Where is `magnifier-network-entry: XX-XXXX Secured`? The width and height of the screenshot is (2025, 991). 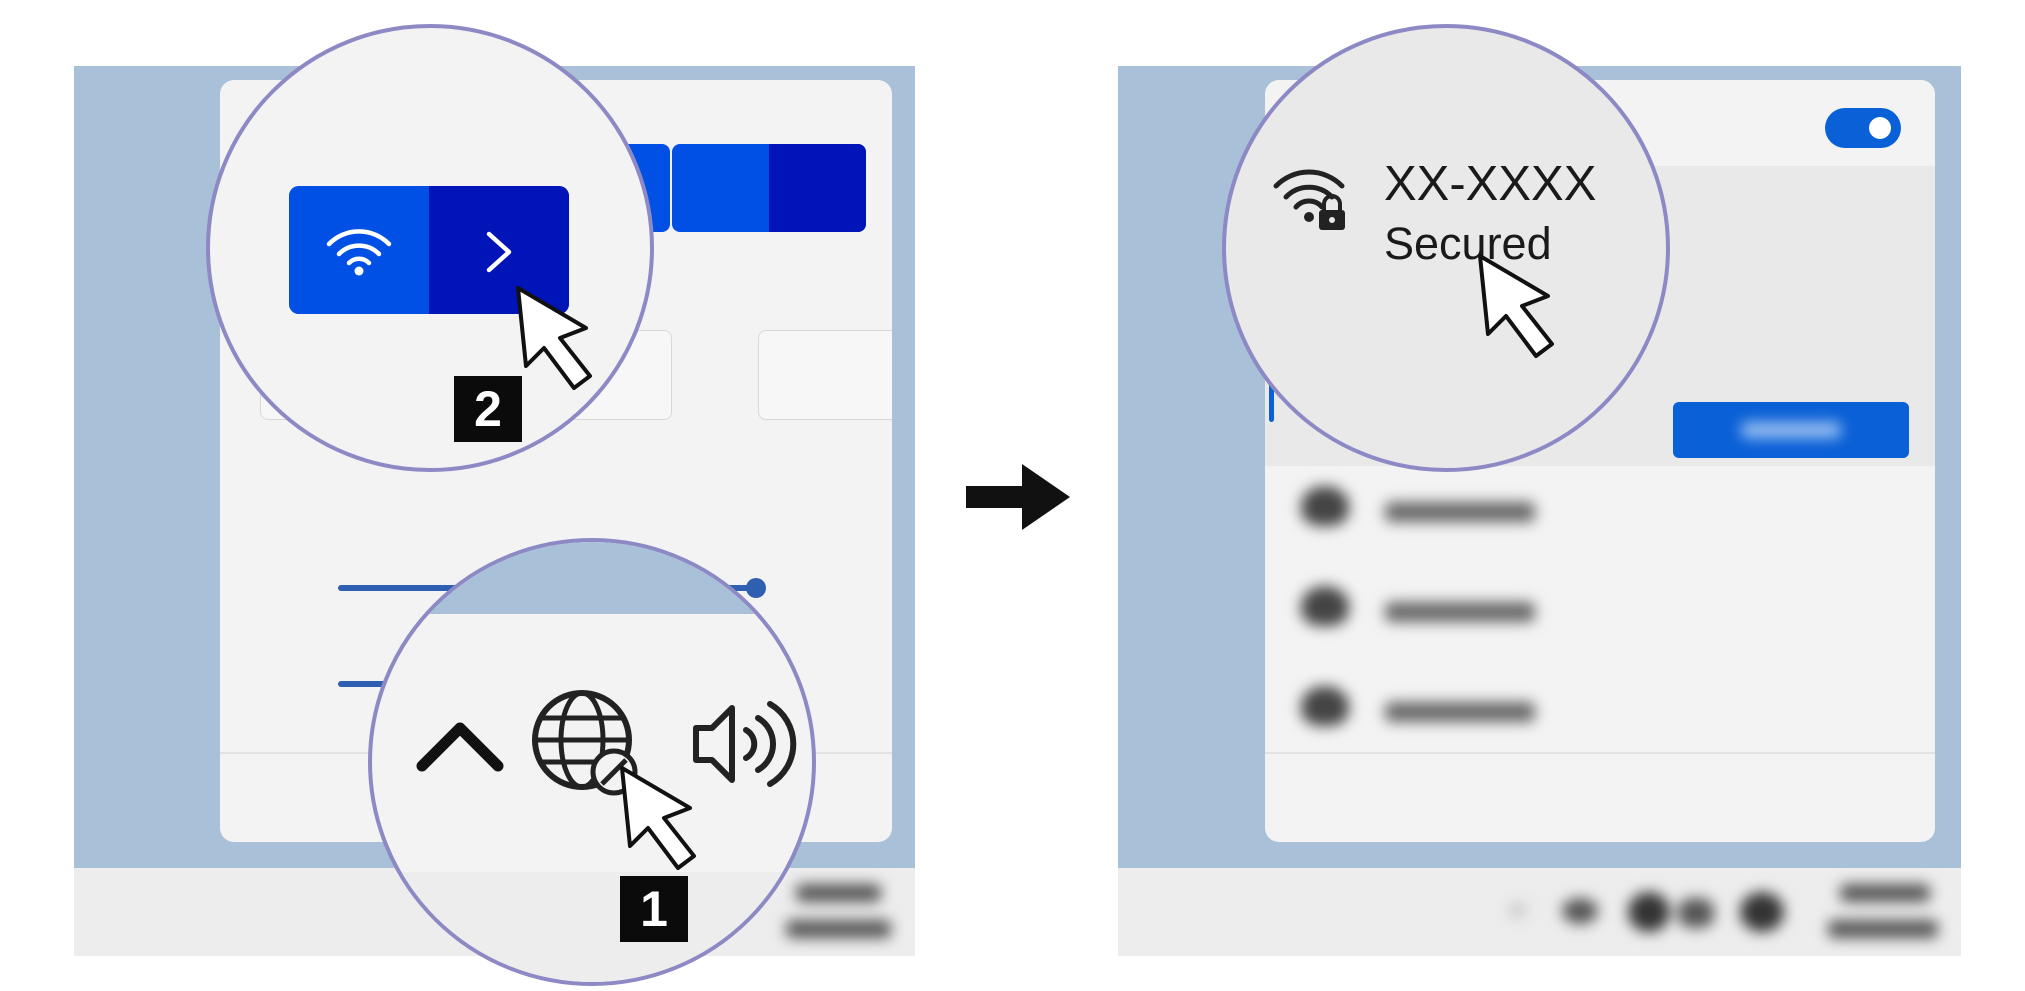
magnifier-network-entry: XX-XXXX Secured is located at coordinates (1446, 248).